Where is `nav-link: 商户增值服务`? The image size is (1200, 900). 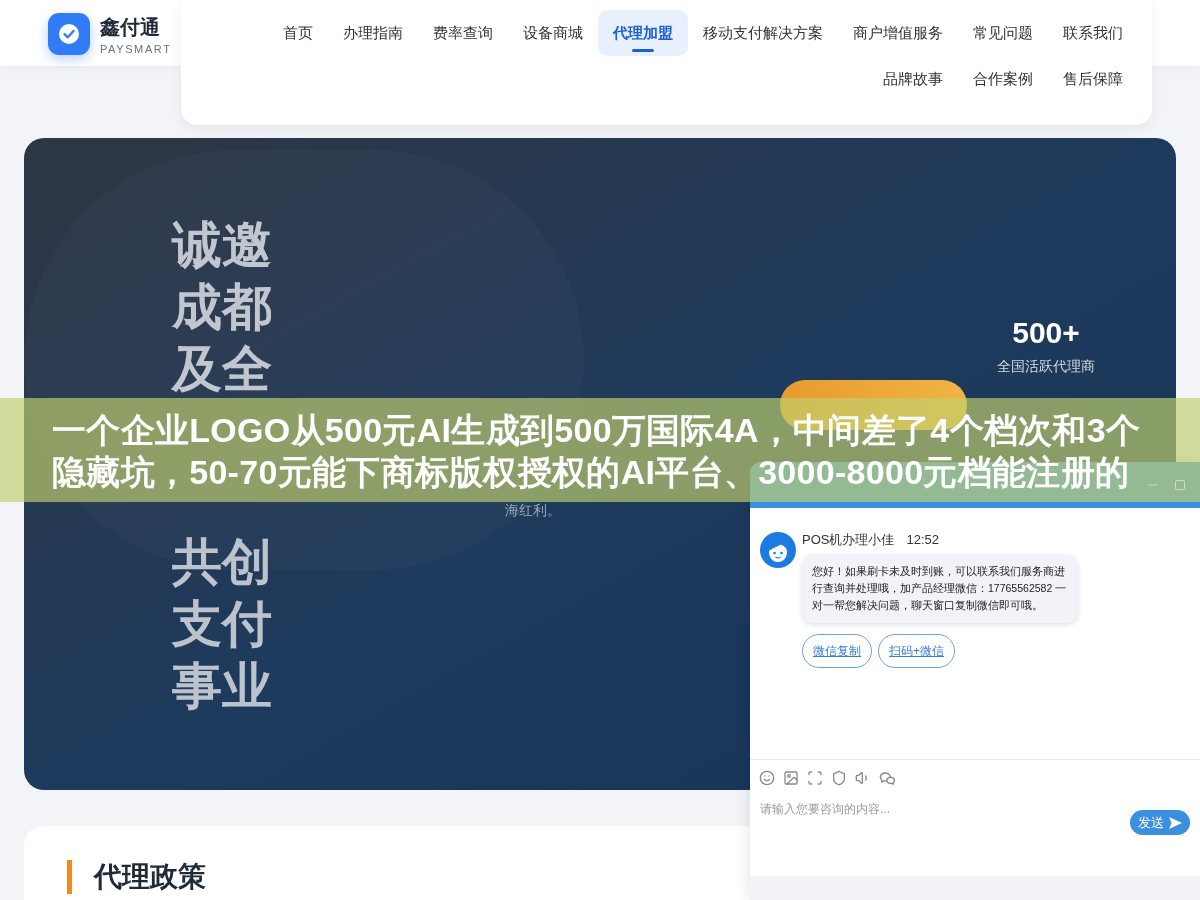 nav-link: 商户增值服务 is located at coordinates (898, 33).